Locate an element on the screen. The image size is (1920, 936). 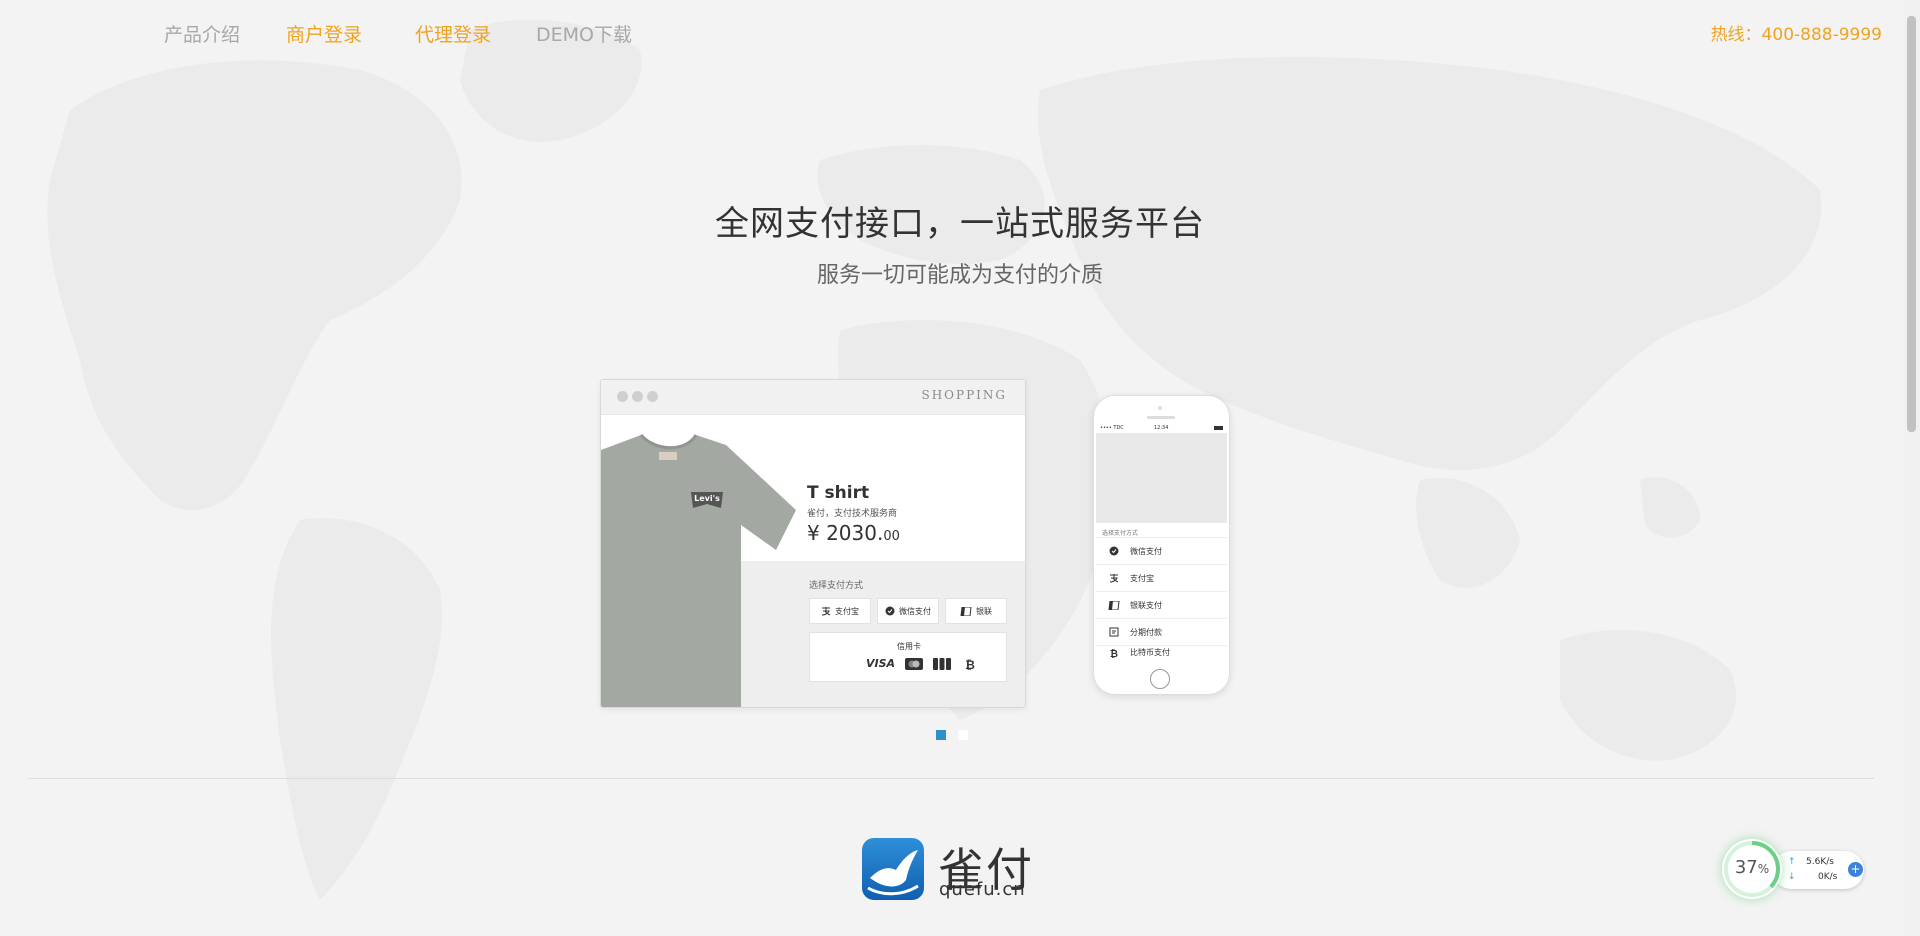
hotline-text: 热线：400-888-9999 is located at coordinates (1796, 35).